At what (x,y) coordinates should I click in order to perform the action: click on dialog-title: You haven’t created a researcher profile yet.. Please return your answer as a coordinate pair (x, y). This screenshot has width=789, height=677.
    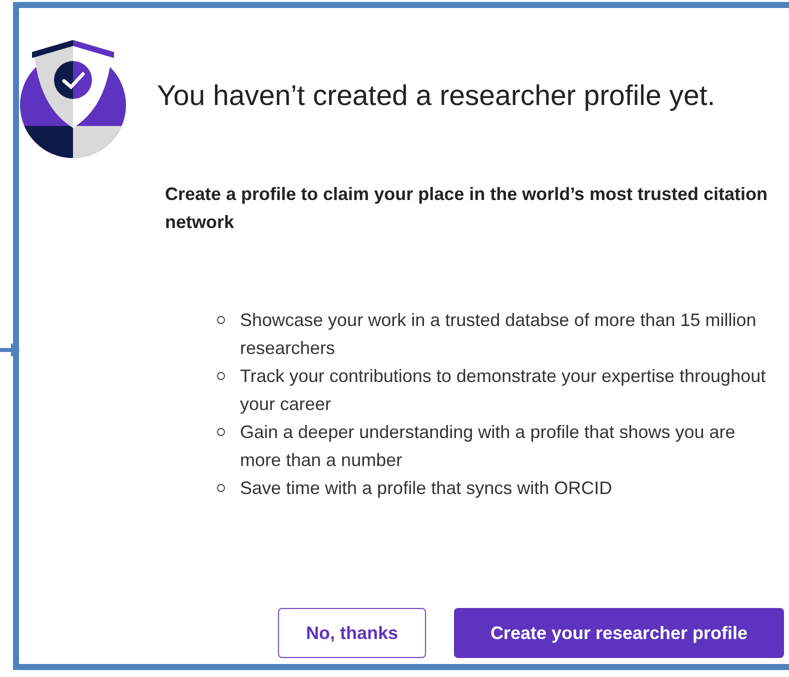
    Looking at the image, I should click on (436, 96).